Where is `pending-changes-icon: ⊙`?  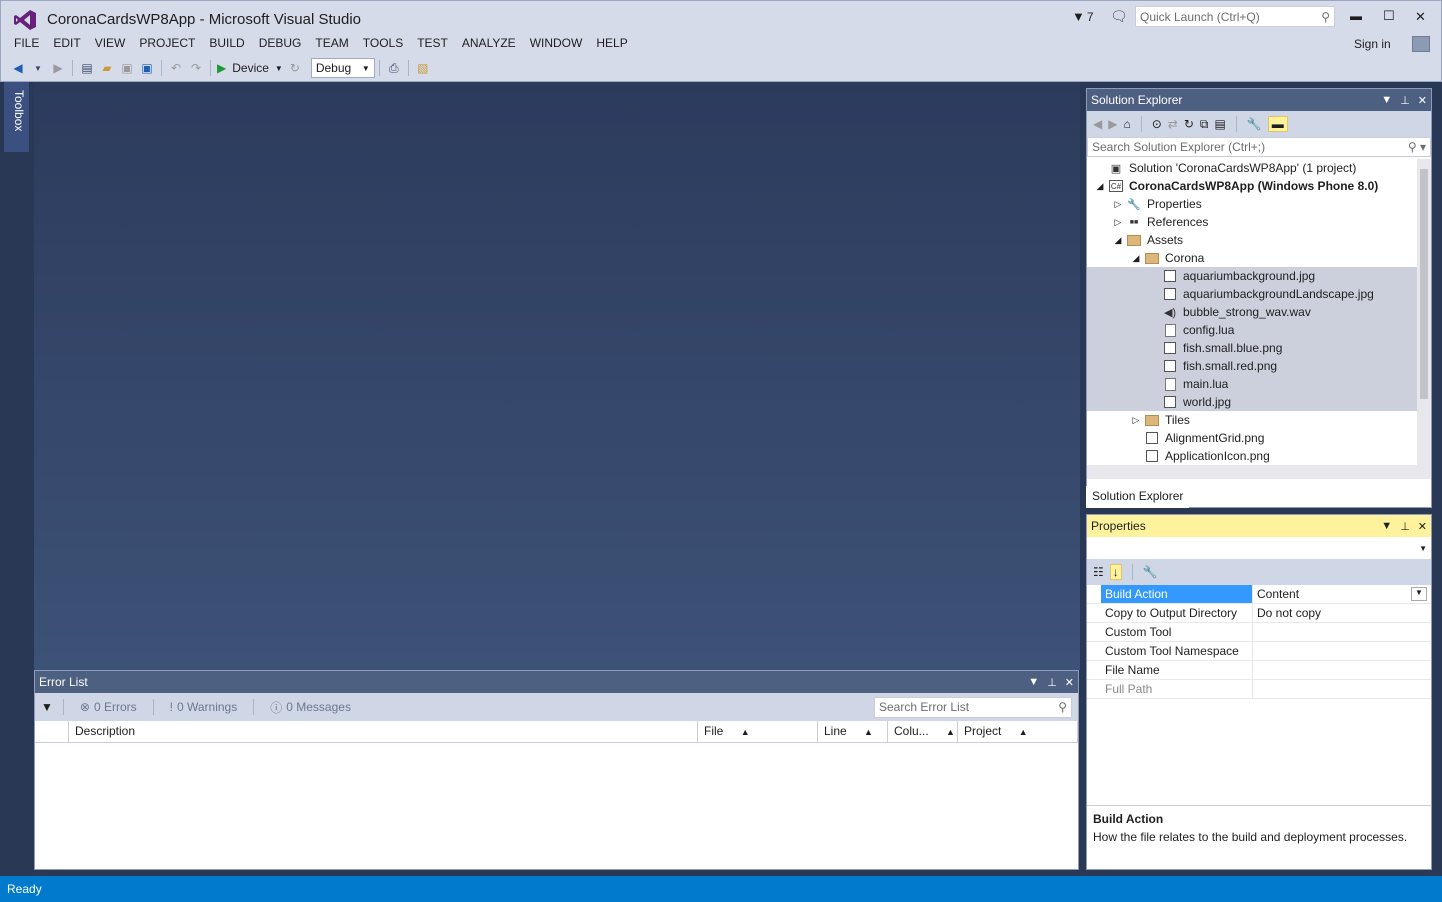
pending-changes-icon: ⊙ is located at coordinates (1157, 124).